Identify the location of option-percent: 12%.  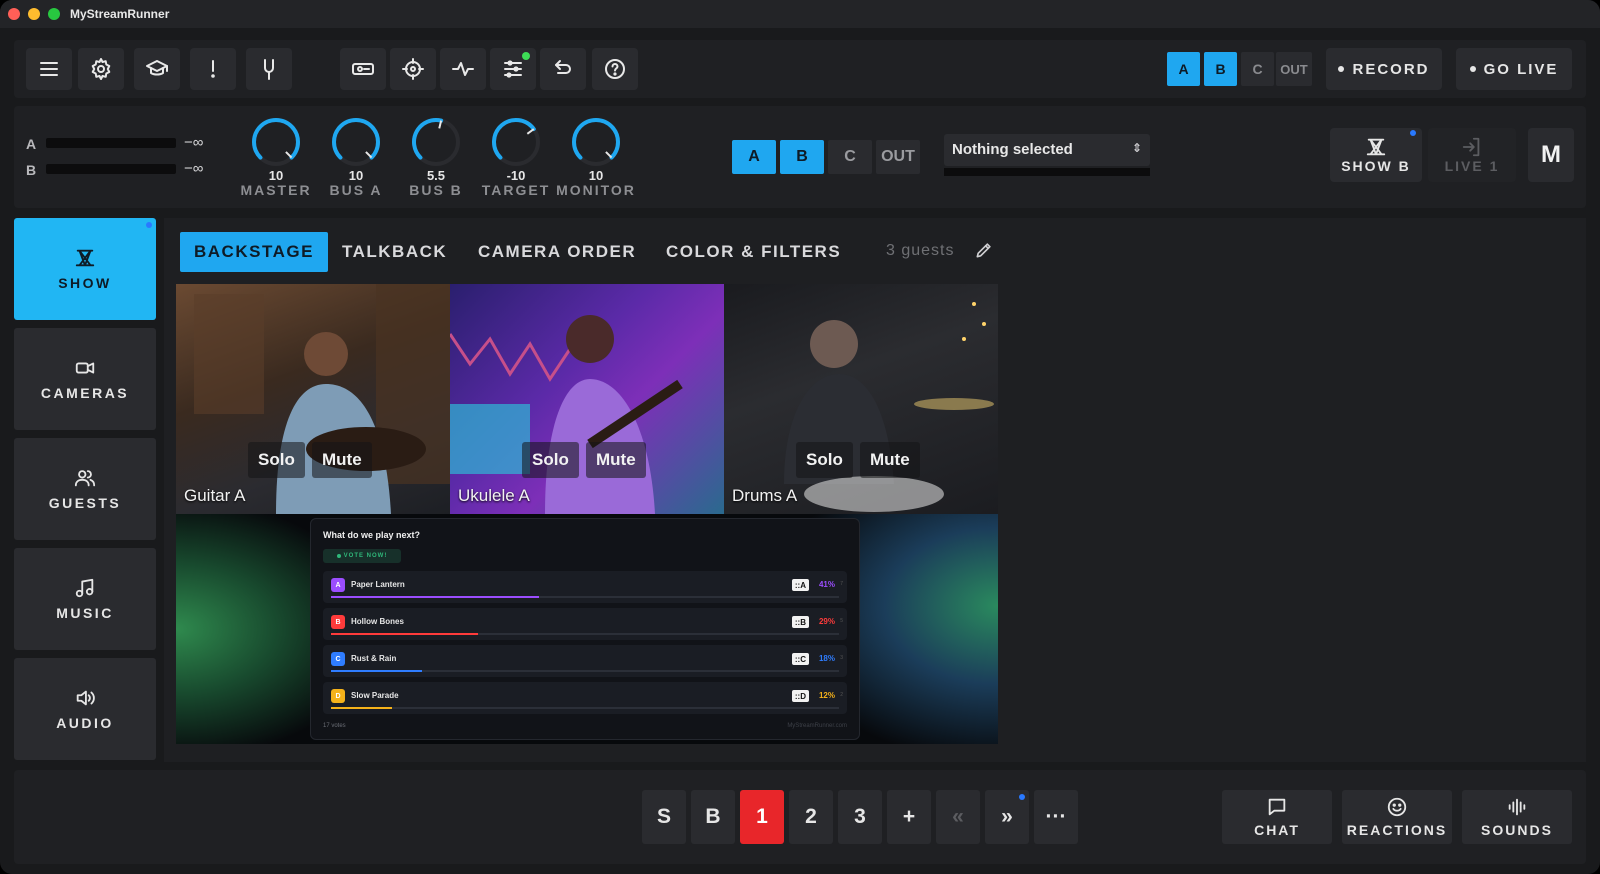
(826, 695).